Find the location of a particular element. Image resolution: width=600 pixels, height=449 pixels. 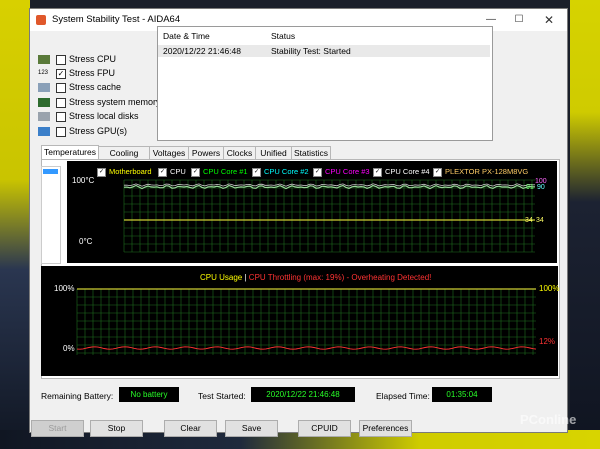

temp-right-value-90: 90 is located at coordinates (541, 187).